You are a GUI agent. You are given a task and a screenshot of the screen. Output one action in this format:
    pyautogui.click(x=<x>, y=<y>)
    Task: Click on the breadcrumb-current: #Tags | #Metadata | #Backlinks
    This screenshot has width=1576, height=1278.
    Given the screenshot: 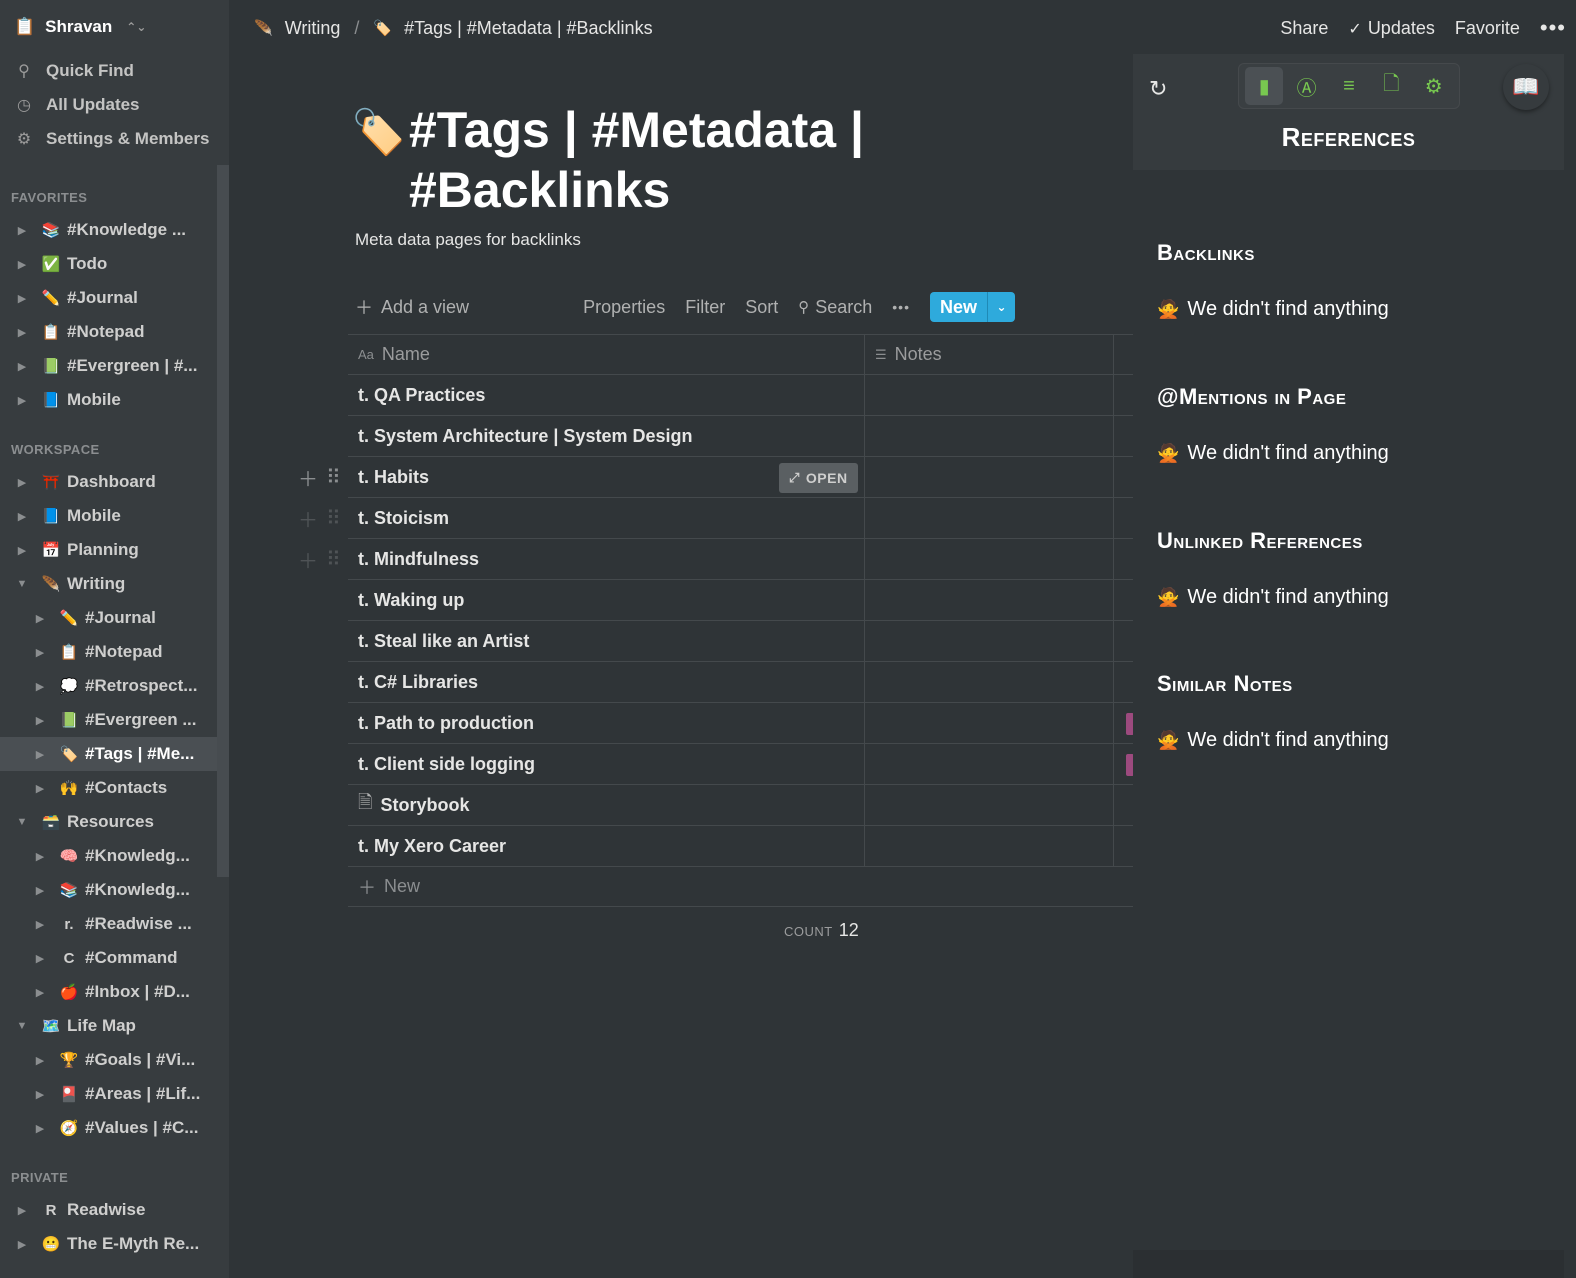 What is the action you would take?
    pyautogui.click(x=528, y=28)
    